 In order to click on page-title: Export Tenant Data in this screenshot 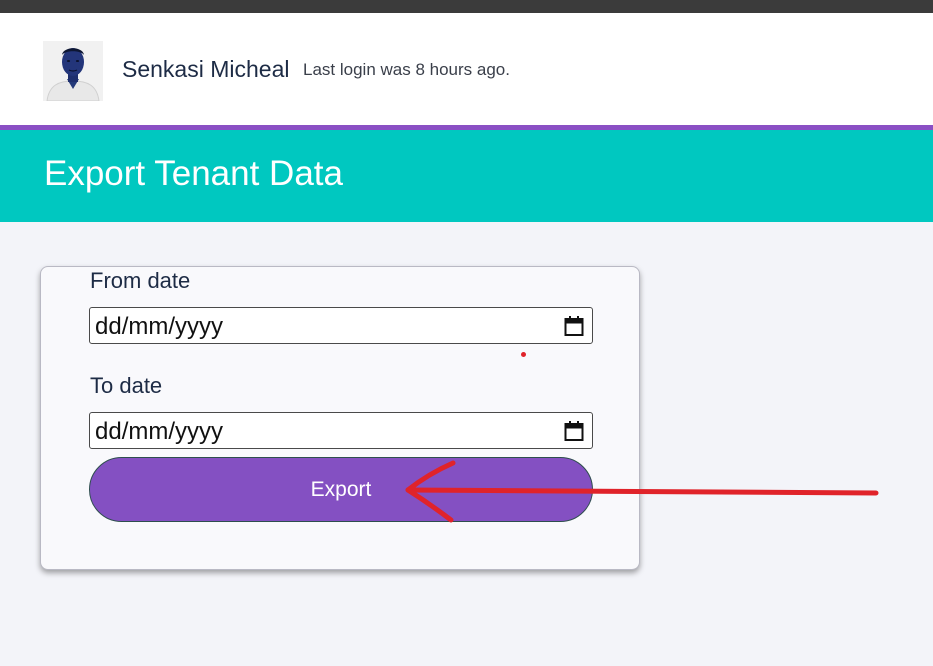, I will do `click(193, 173)`.